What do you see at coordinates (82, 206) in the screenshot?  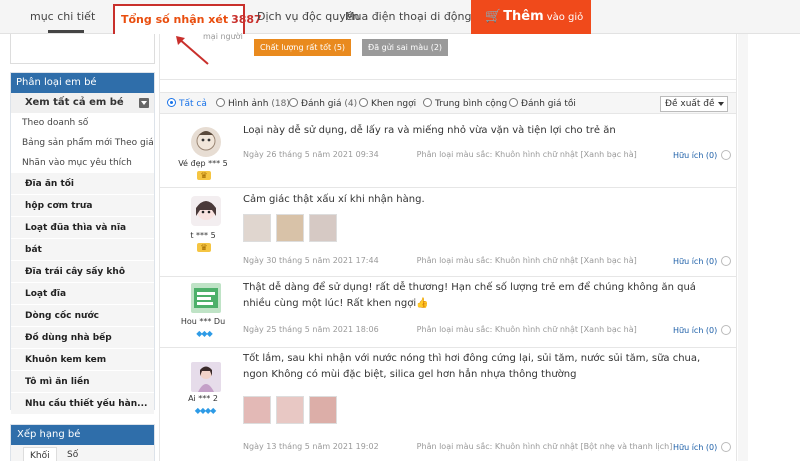 I see `sidebar-item: hộp cơm trưa` at bounding box center [82, 206].